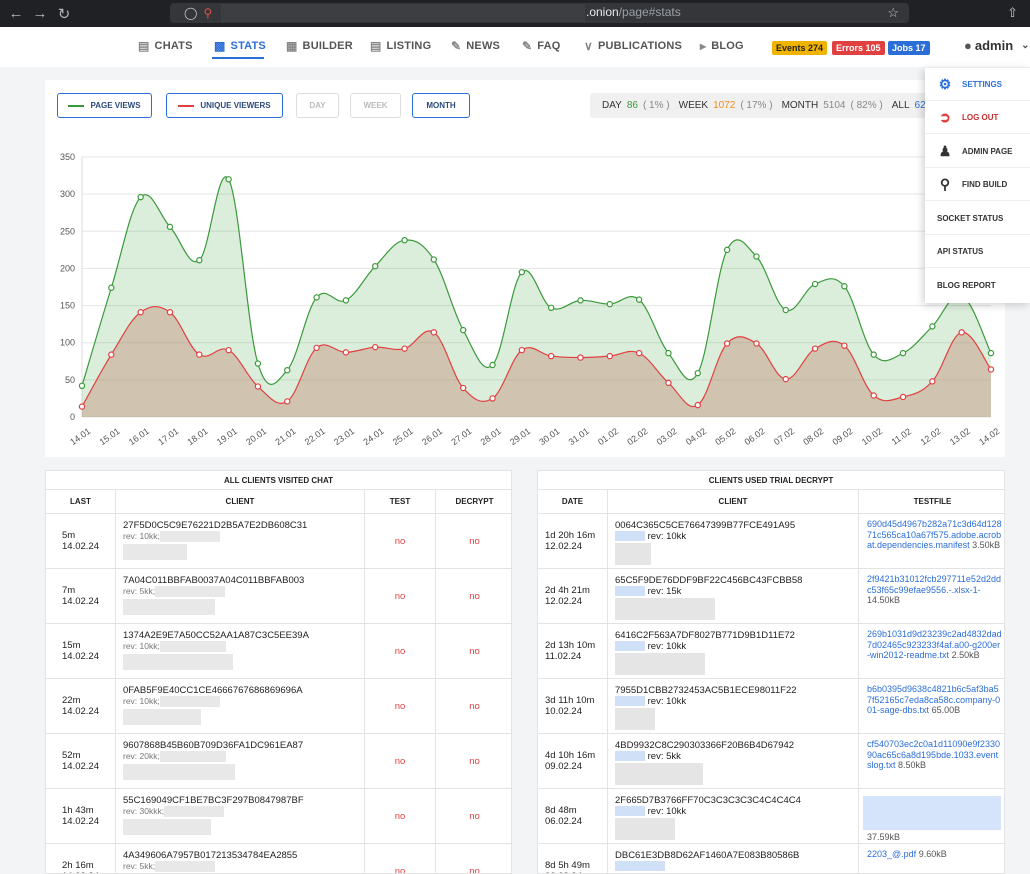 The width and height of the screenshot is (1030, 874). I want to click on client-id: DBC61E3DB8D62AF1460A7E083B80586B, so click(736, 855).